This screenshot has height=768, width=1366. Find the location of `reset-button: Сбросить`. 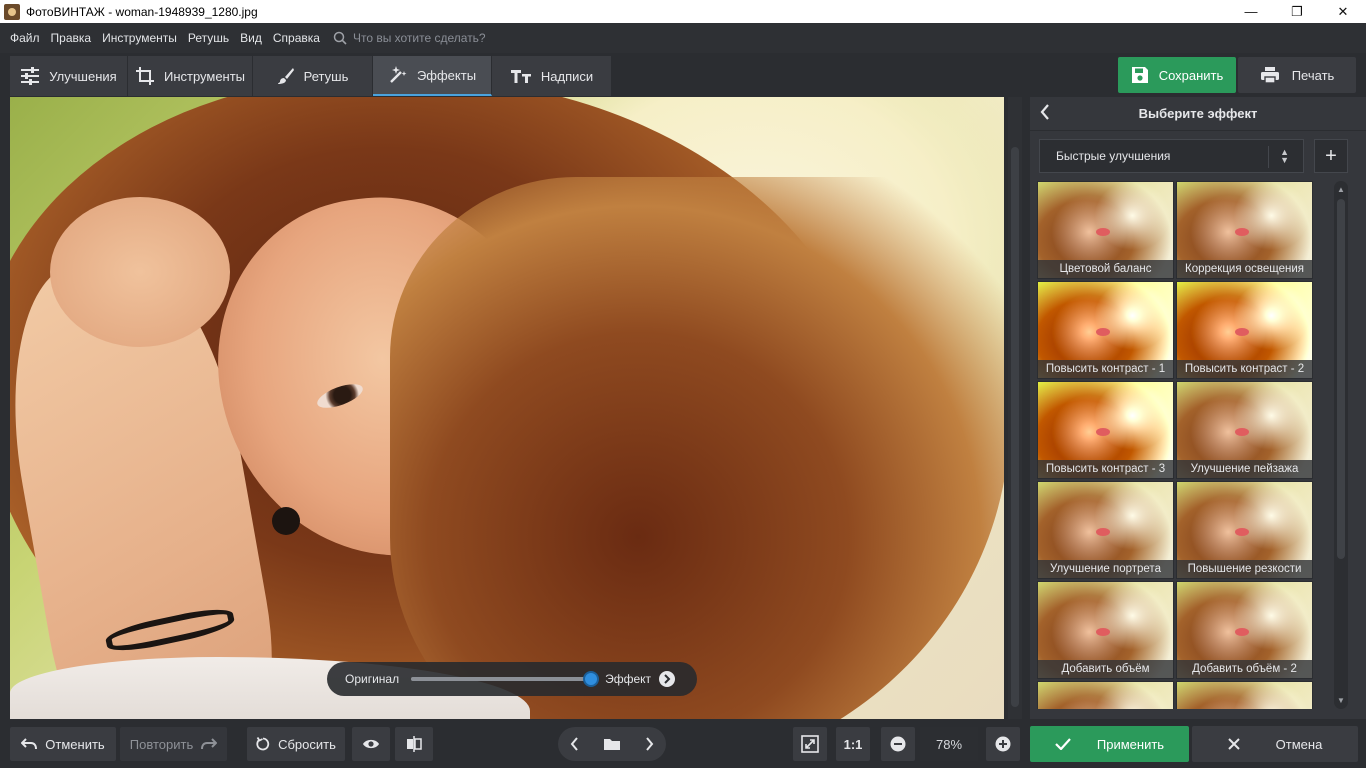

reset-button: Сбросить is located at coordinates (296, 744).